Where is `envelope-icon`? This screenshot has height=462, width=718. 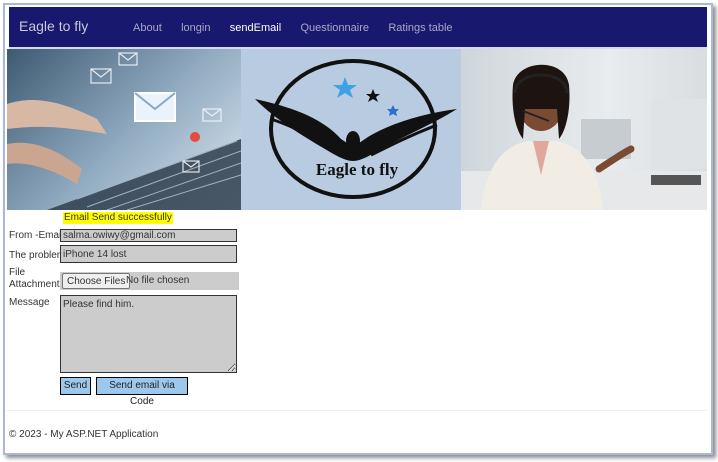
envelope-icon is located at coordinates (155, 107).